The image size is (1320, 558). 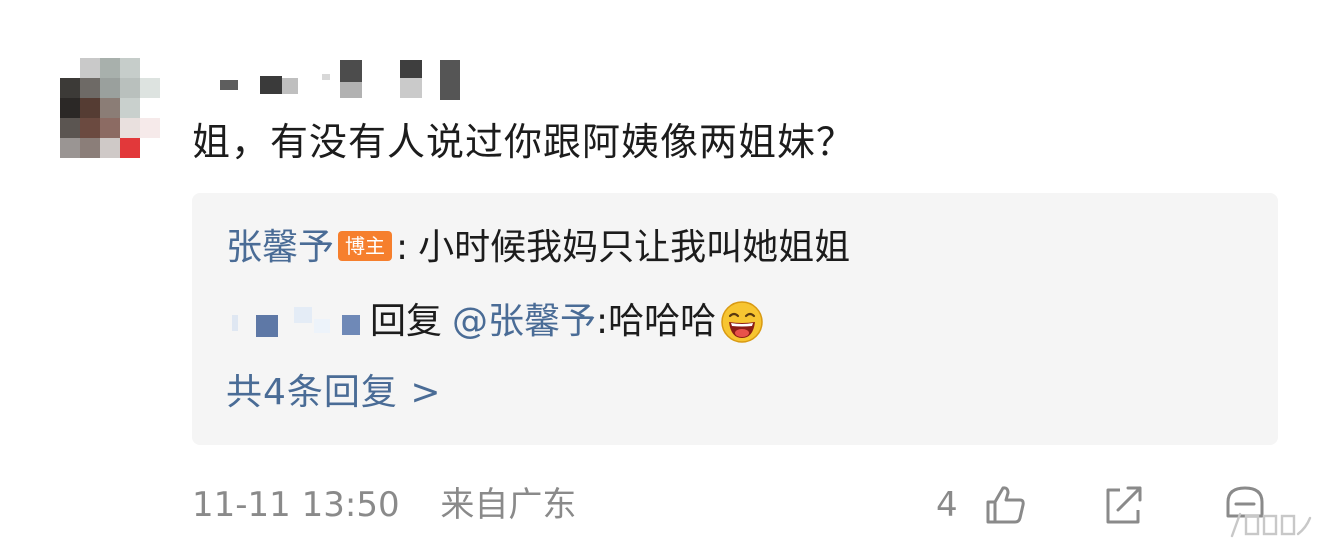 I want to click on reply-item: 张馨予 博主 : 小时候我妈只让我叫她姐姐, so click(x=538, y=248).